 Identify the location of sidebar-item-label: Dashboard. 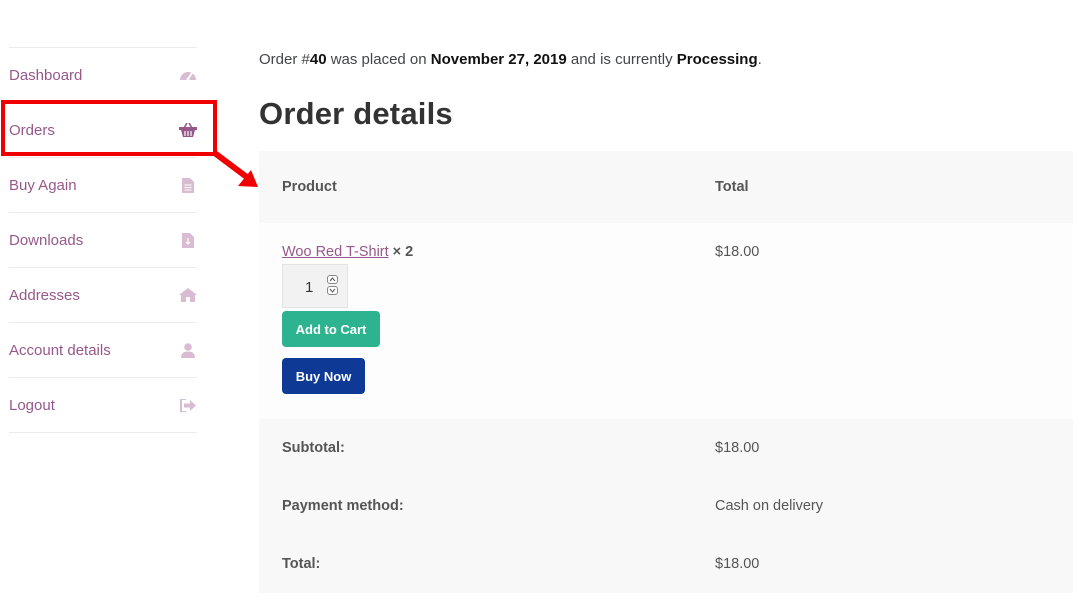
(45, 75).